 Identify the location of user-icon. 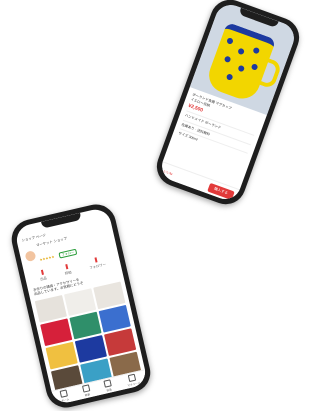
(132, 378).